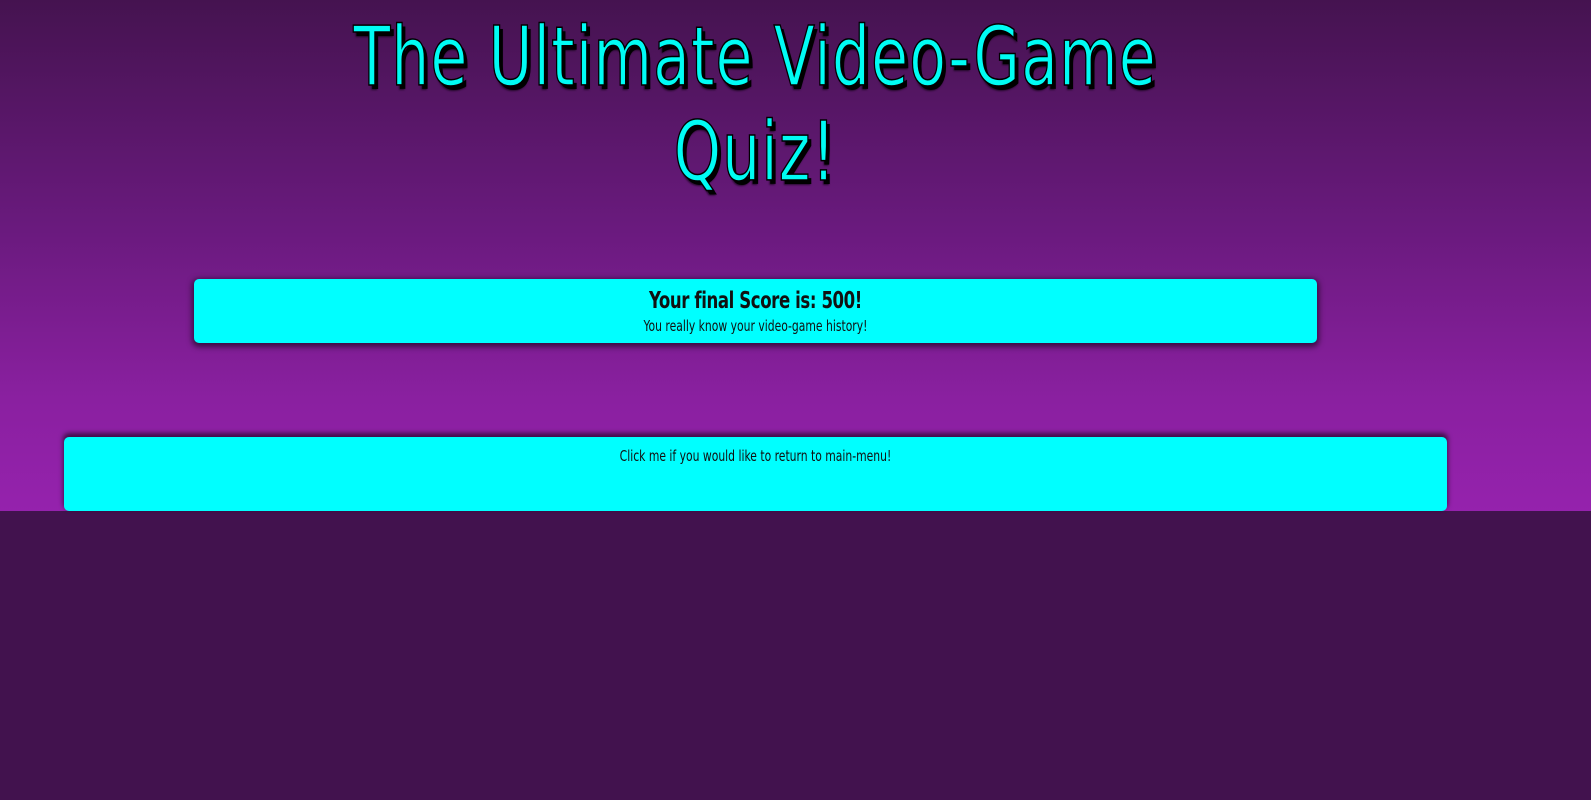 This screenshot has width=1591, height=800. What do you see at coordinates (755, 326) in the screenshot?
I see `score-message: You really know your video-game history!` at bounding box center [755, 326].